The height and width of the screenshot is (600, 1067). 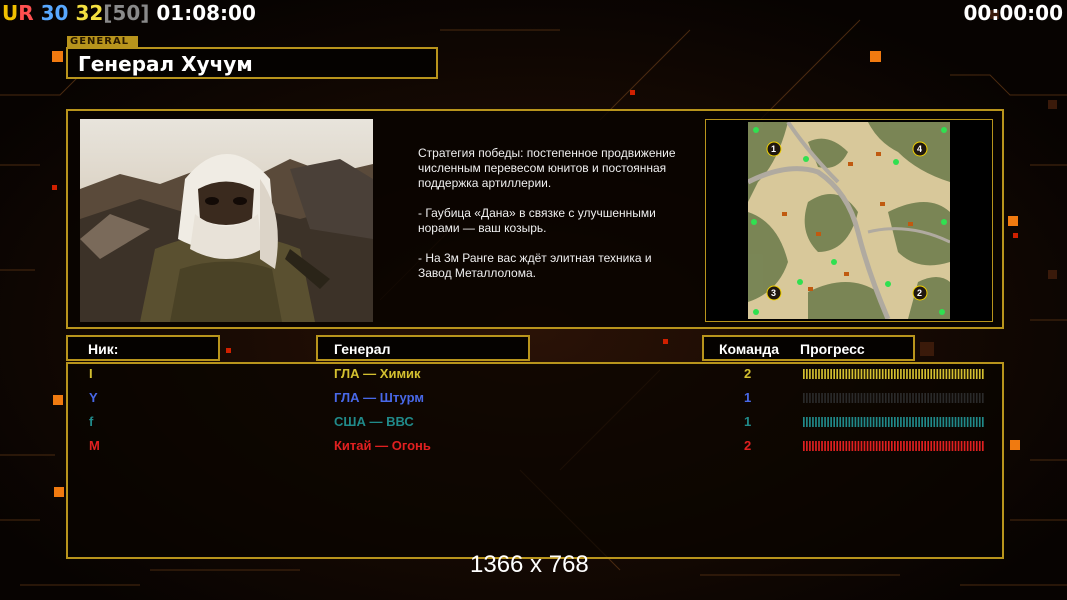 What do you see at coordinates (10, 13) in the screenshot?
I see `hud-ur-u: U` at bounding box center [10, 13].